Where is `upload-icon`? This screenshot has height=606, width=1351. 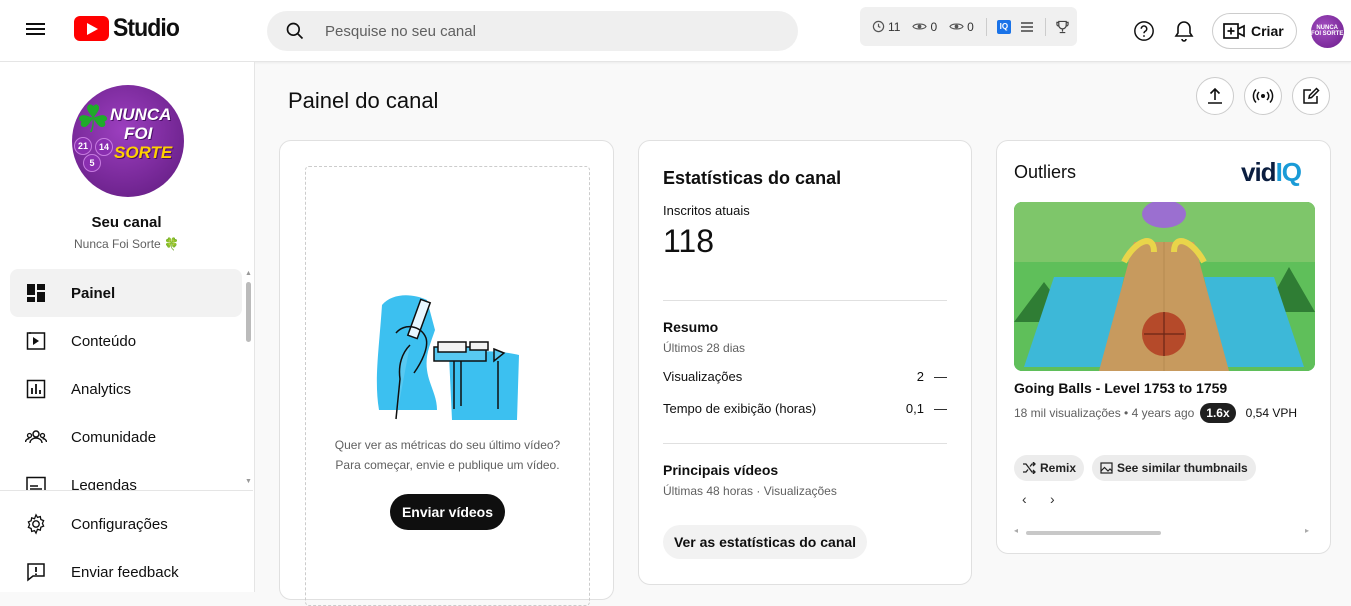
upload-icon is located at coordinates (1215, 95).